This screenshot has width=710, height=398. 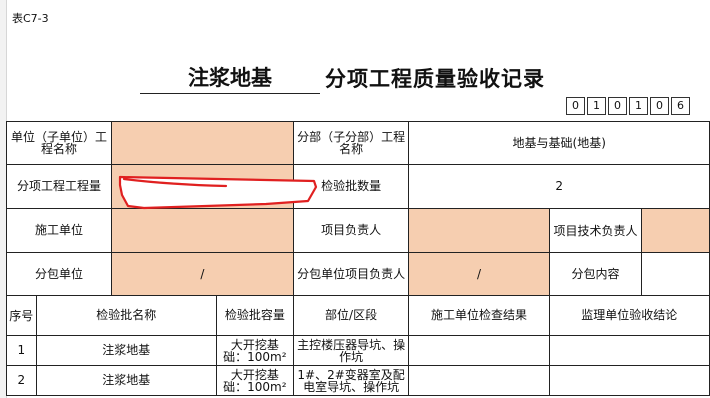 I want to click on table-row: 2 注浆地基 大开挖基础：100m² 1#、2#变器室及配电室导坑、操作坑, so click(x=358, y=380).